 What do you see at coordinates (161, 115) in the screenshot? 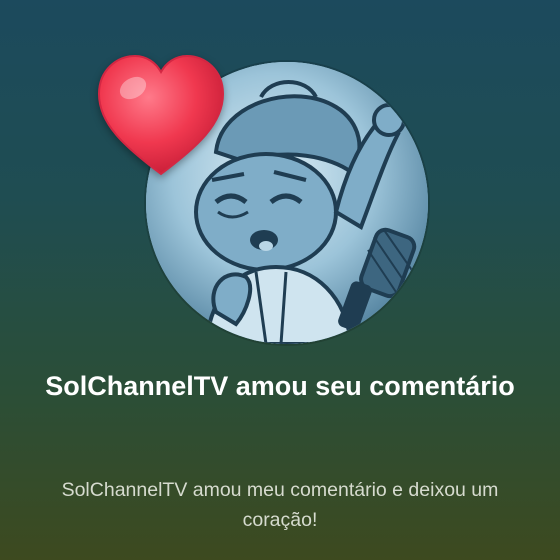
I see `heart-icon` at bounding box center [161, 115].